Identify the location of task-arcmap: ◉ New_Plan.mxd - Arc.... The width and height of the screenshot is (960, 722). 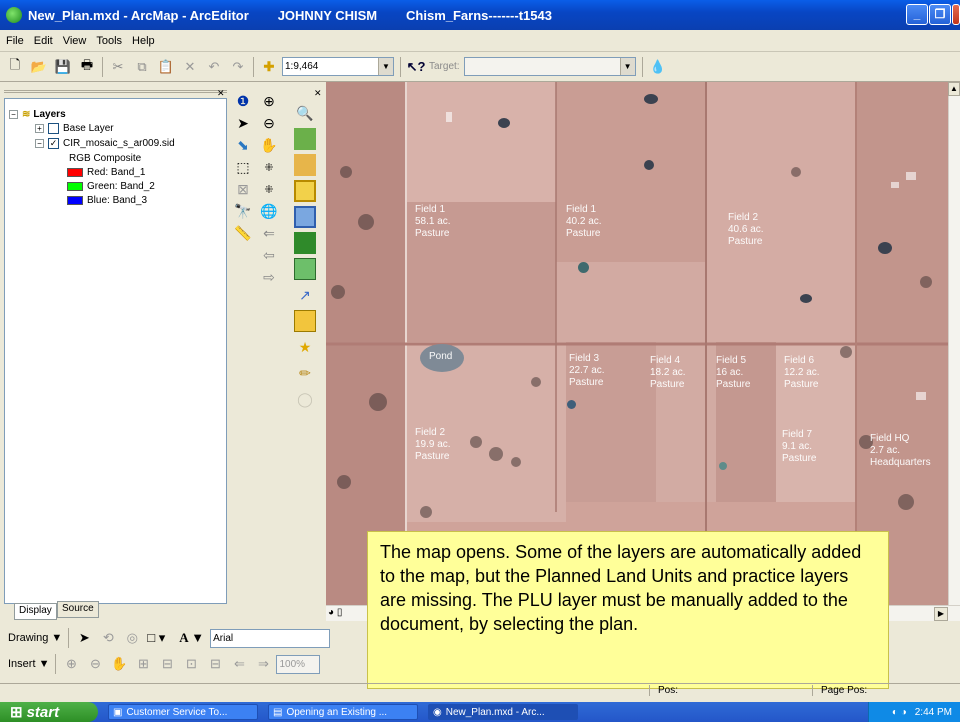
(503, 712).